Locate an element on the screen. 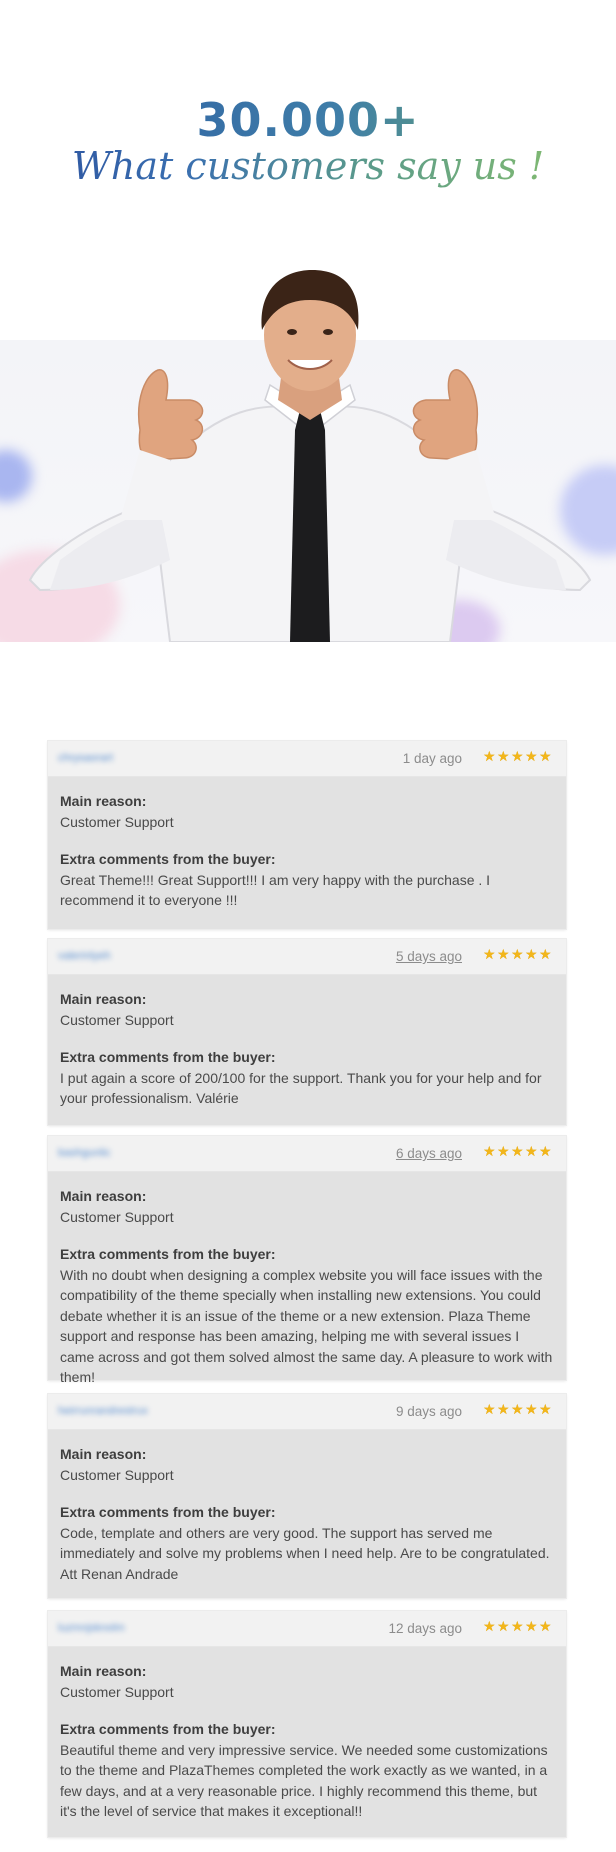  reviewer-name: luzmnjsknolm is located at coordinates (118, 1628).